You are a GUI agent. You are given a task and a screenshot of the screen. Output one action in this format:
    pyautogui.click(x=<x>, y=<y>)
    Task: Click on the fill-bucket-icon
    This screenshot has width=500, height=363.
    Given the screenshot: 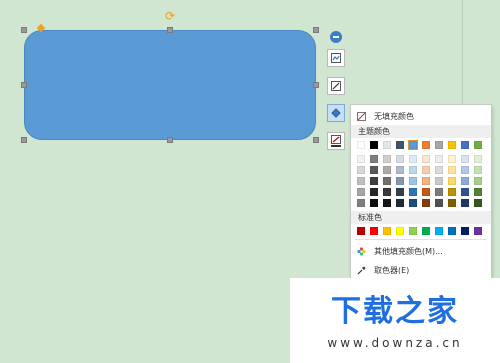 What is the action you would take?
    pyautogui.click(x=336, y=113)
    